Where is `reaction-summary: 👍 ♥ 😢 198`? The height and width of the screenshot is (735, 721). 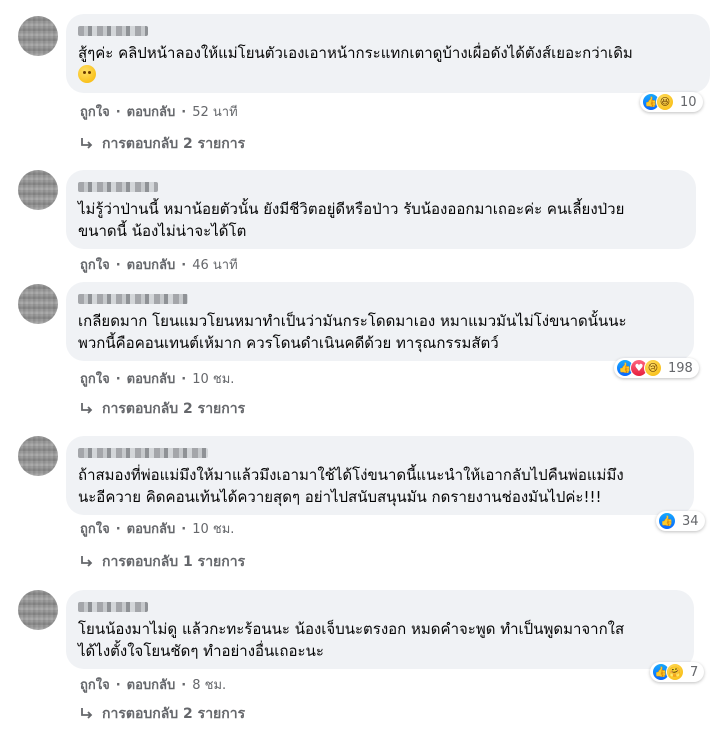 reaction-summary: 👍 ♥ 😢 198 is located at coordinates (656, 368).